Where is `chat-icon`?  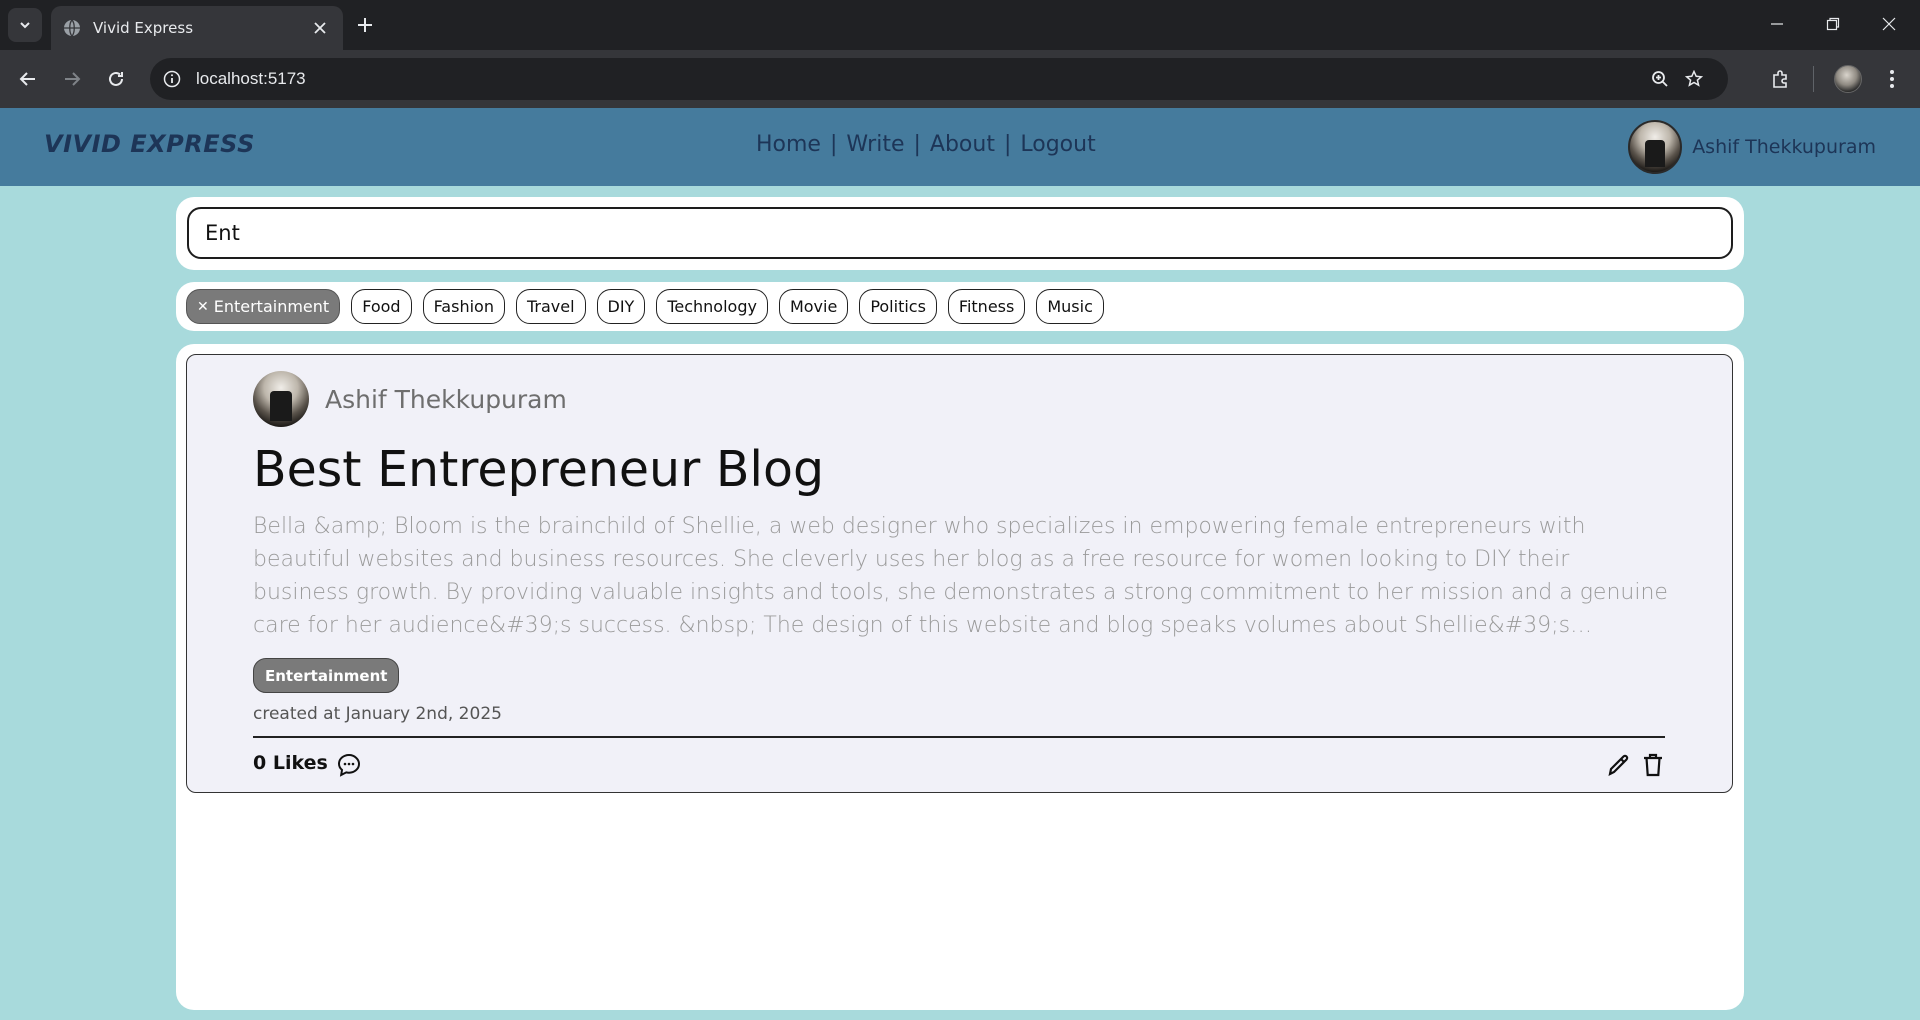 chat-icon is located at coordinates (349, 765).